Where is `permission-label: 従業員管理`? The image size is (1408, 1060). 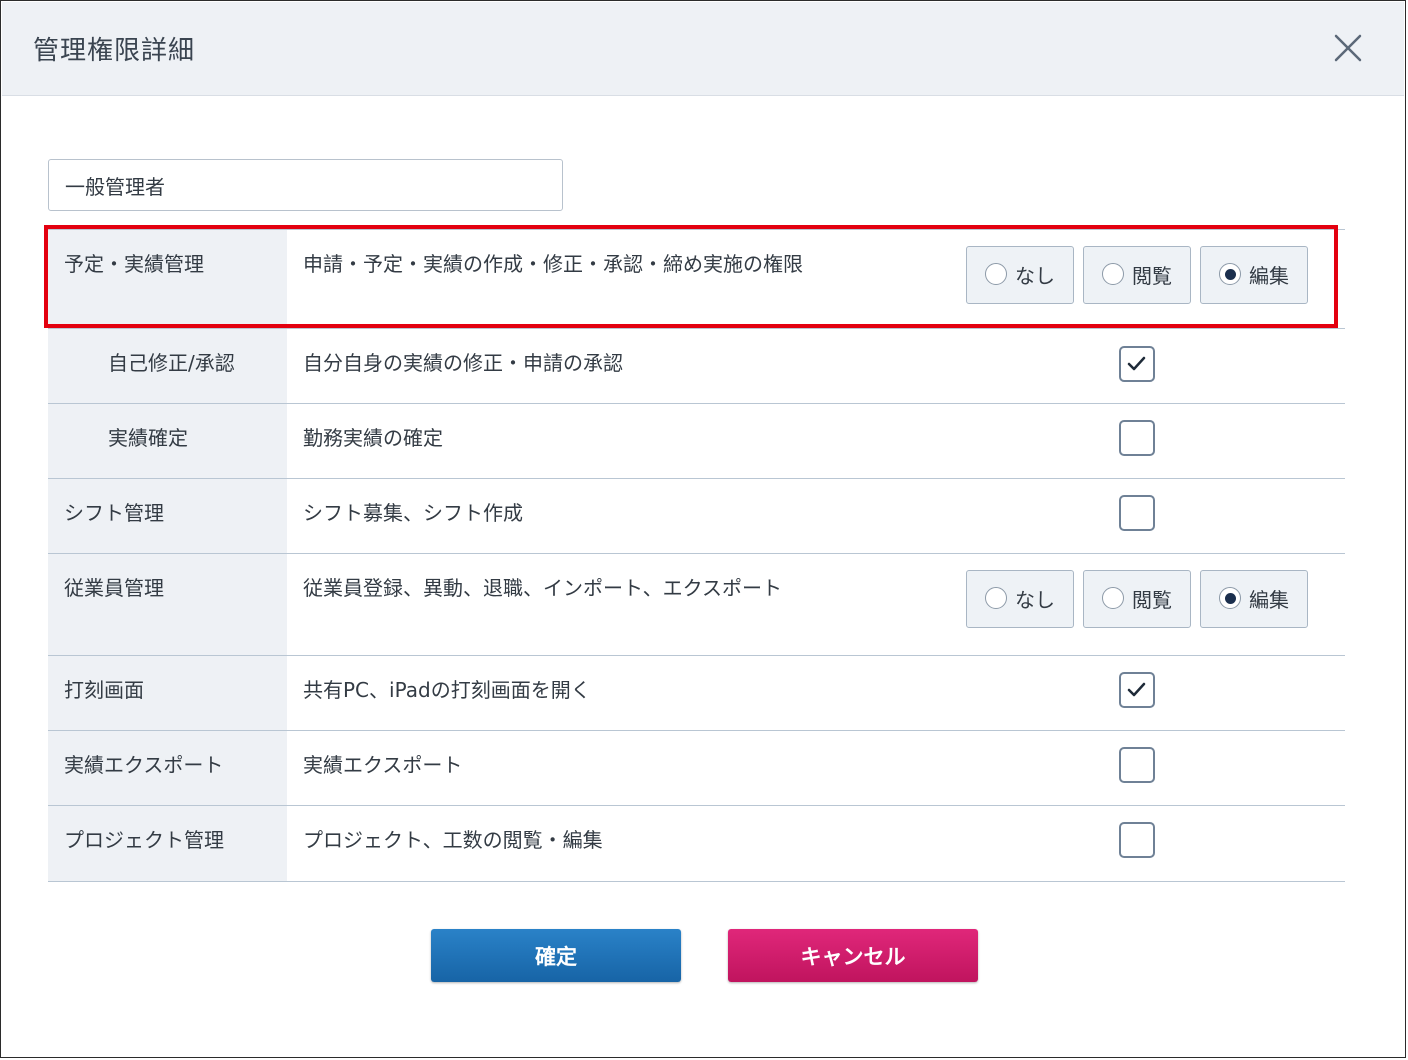 permission-label: 従業員管理 is located at coordinates (167, 604).